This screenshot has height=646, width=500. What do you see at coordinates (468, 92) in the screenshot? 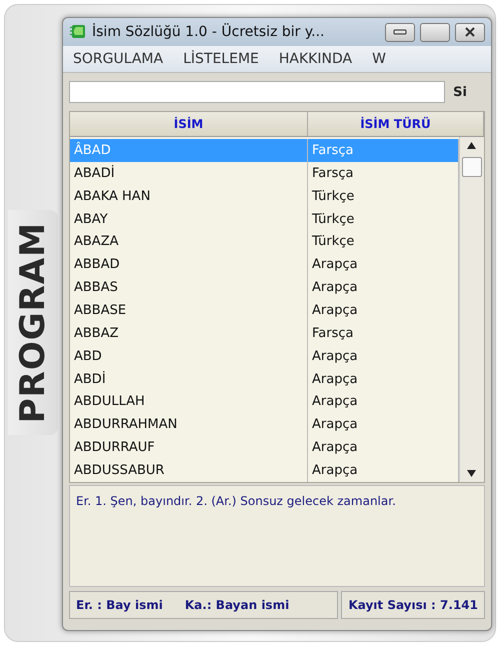
I see `search-button: Si` at bounding box center [468, 92].